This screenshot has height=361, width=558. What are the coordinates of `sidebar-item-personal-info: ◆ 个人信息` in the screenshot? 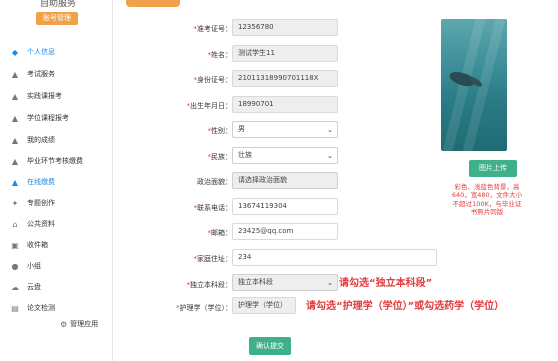 It's located at (56, 52).